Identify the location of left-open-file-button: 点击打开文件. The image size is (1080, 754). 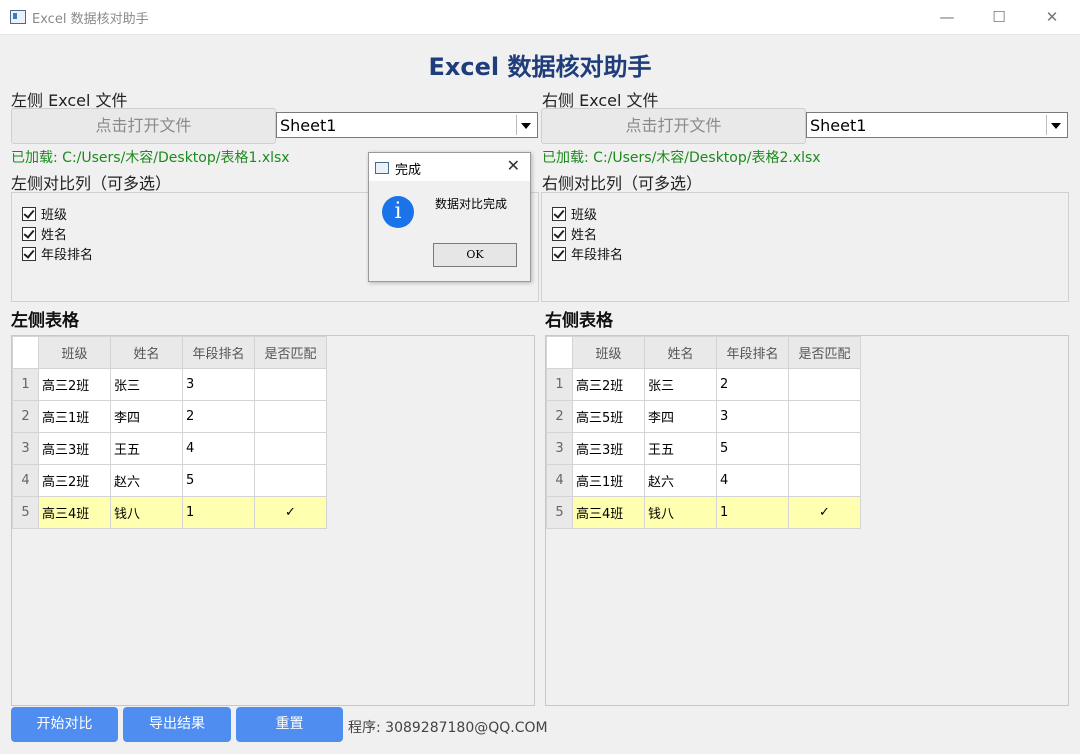
(143, 126).